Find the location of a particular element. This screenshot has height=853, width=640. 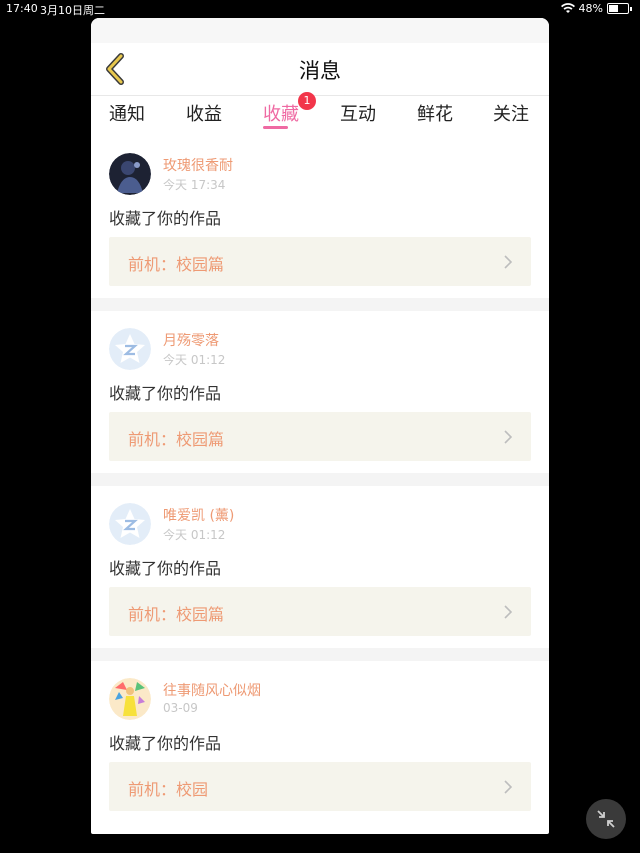

tab-bar: 通知 收益 收藏 互动 鲜花 关注 1 is located at coordinates (320, 113).